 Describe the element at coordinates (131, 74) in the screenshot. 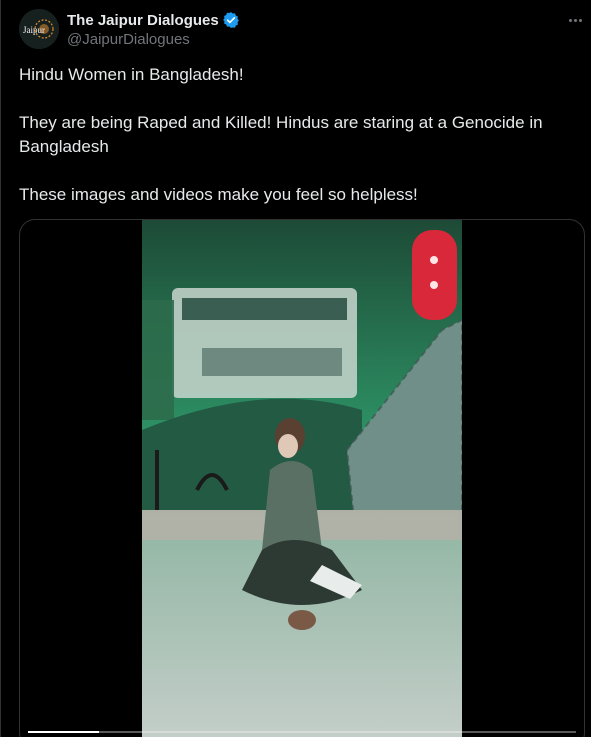

I see `tweet-text-line-1: Hindu Women in Bangladesh!` at that location.